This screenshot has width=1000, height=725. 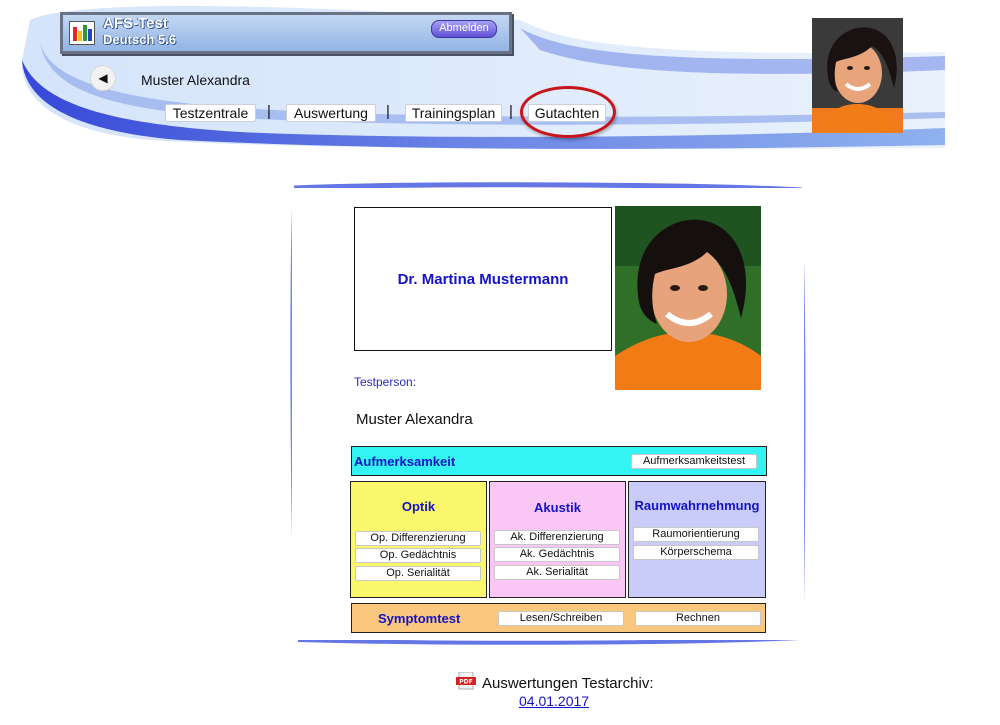 I want to click on header-user-name: Muster Alexandra, so click(x=195, y=80).